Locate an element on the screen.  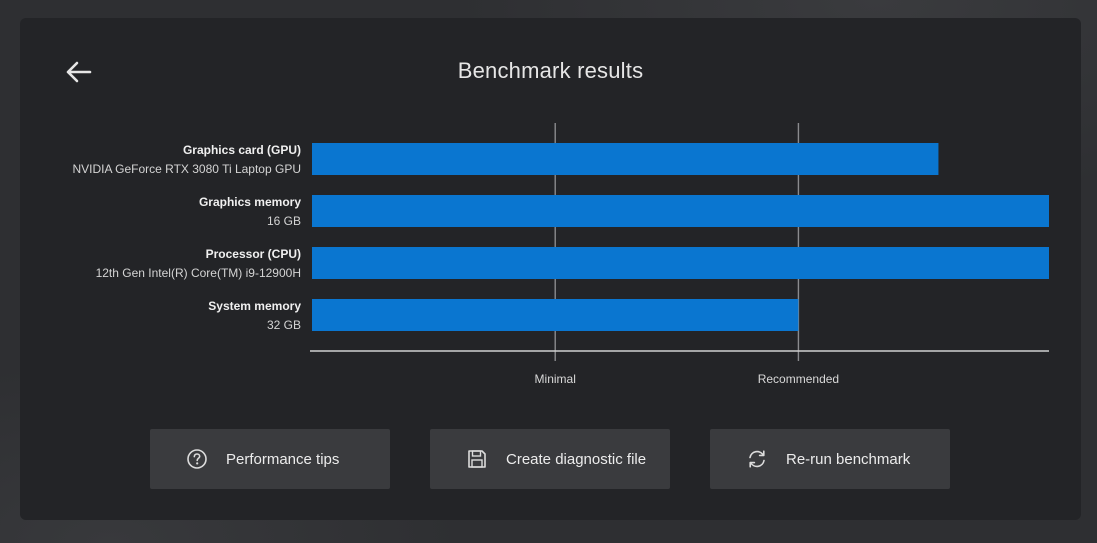
category-detail-3: 32 GB is located at coordinates (284, 325).